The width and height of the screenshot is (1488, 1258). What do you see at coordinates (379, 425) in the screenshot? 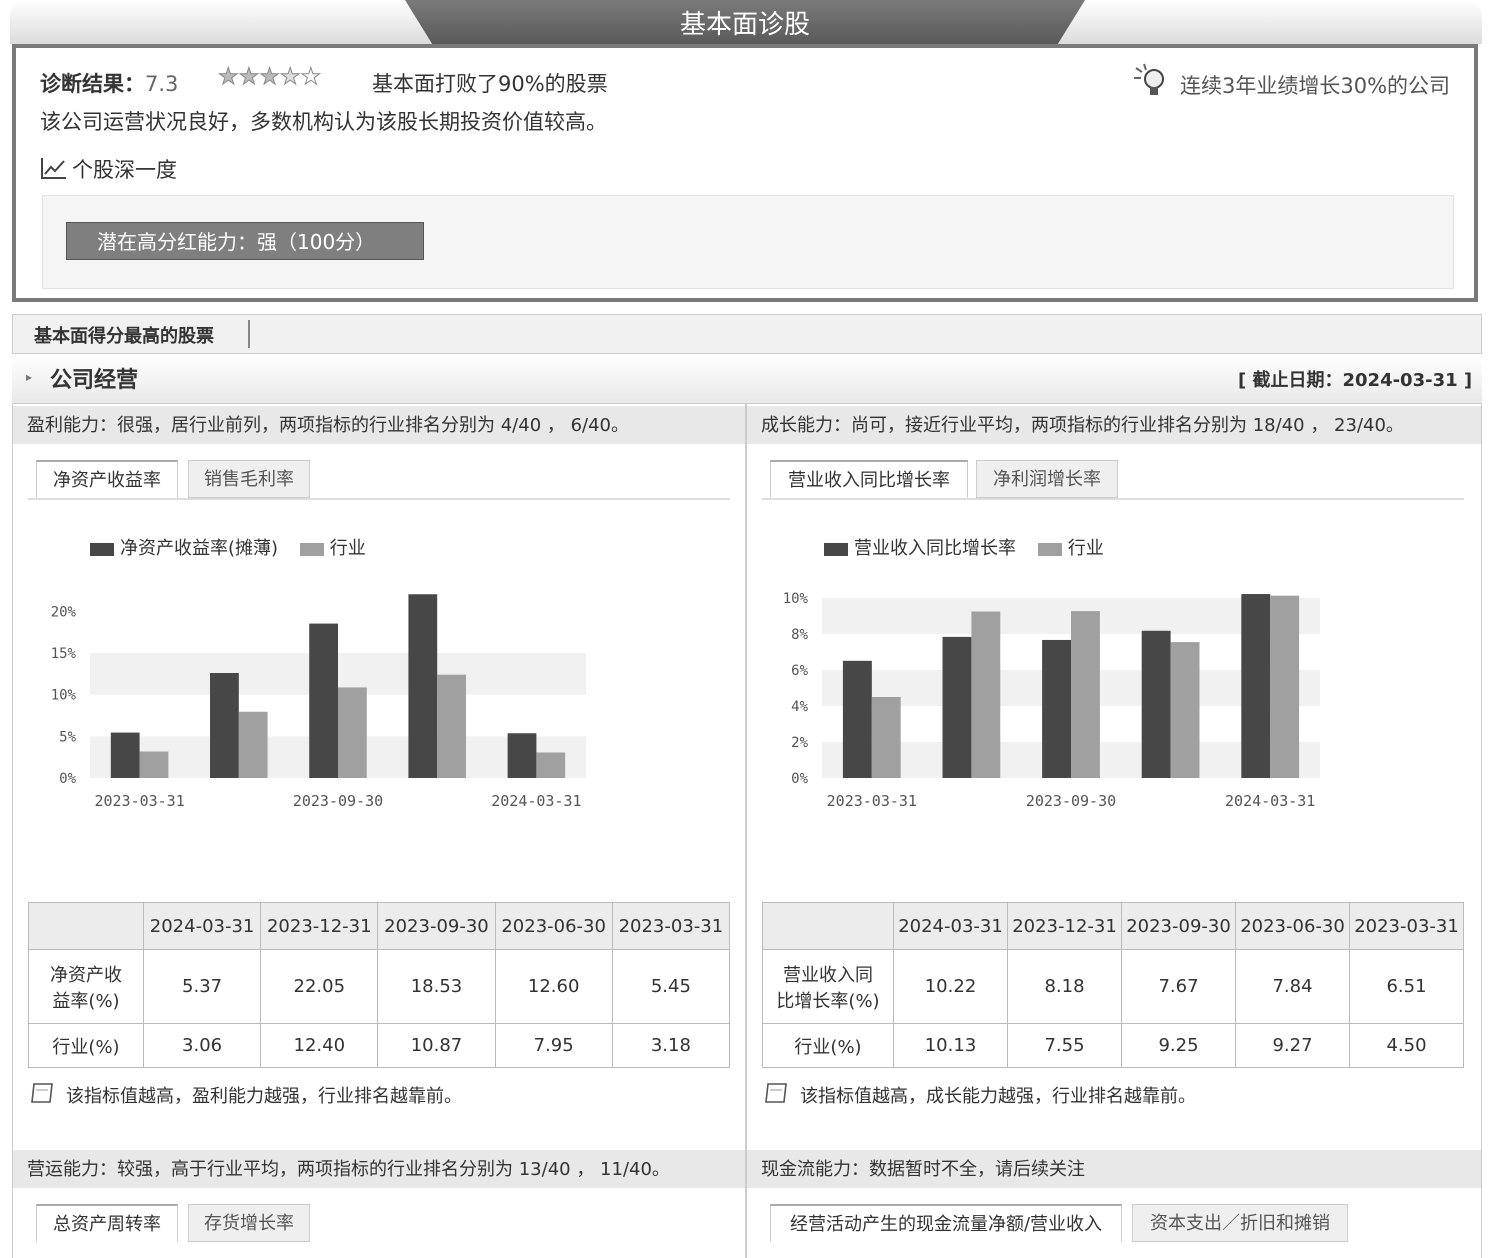
I see `profit-heading: 盈利能力：很强，居行业前列，两项指标的行业排名分别为 4/40 ， 6/40。` at bounding box center [379, 425].